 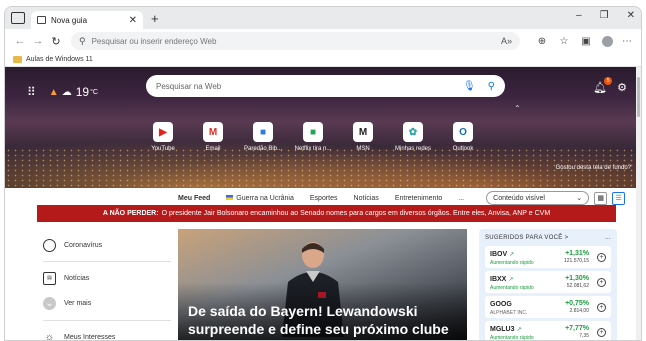 I want to click on restore-icon: ❐, so click(x=604, y=15).